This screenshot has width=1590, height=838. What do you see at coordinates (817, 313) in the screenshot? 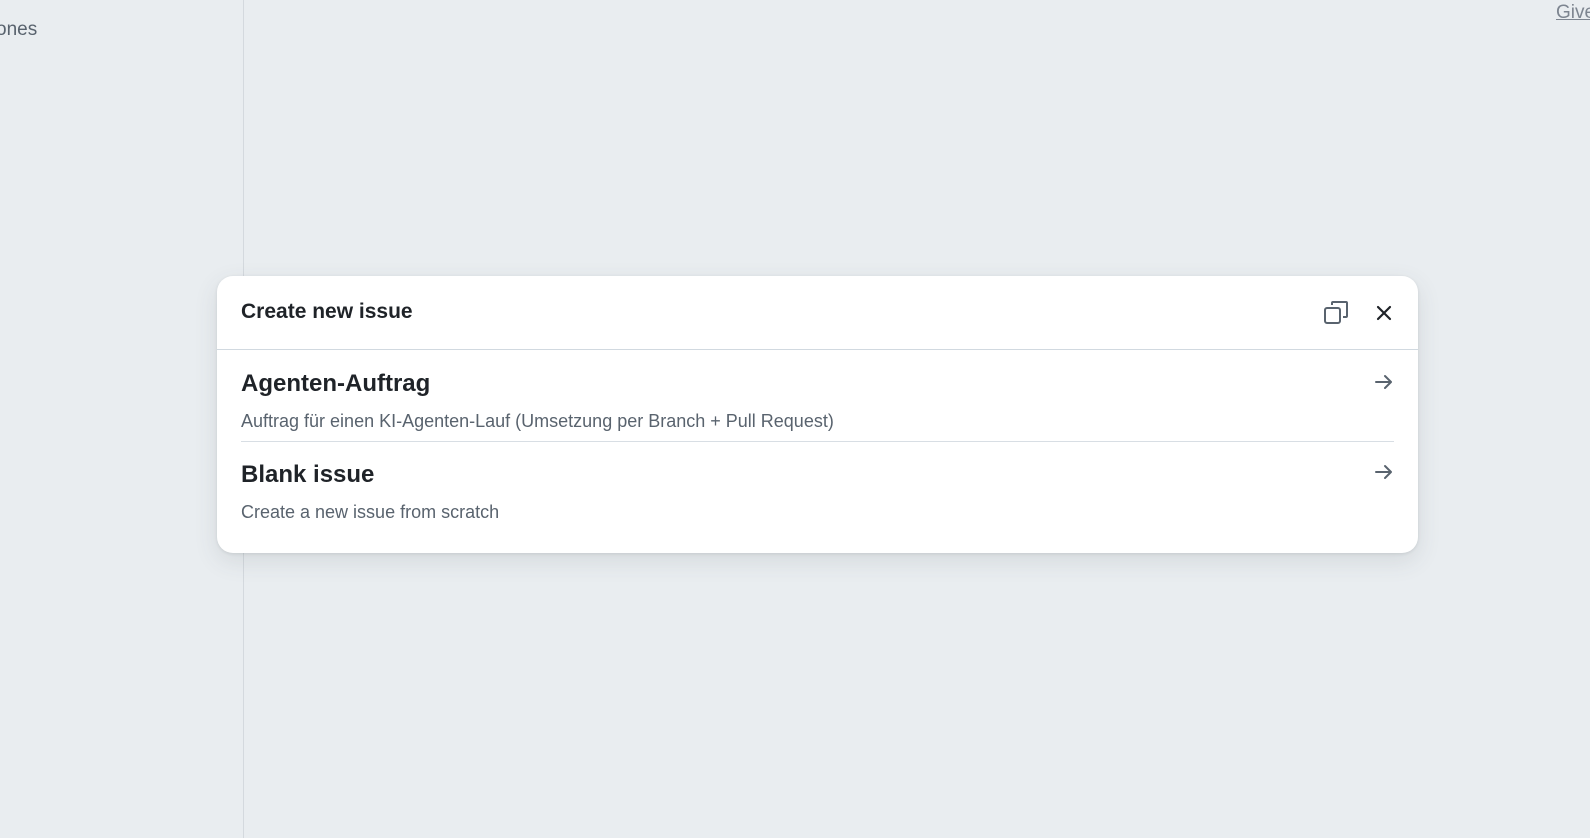
I see `dialog-header: Create new issue` at bounding box center [817, 313].